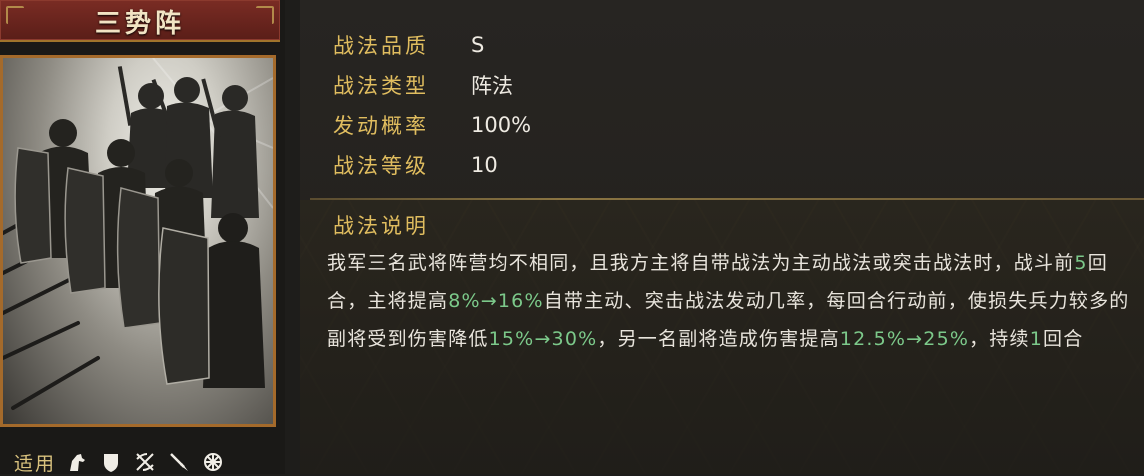 The image size is (1144, 476). I want to click on desc-highlight: 1, so click(1036, 339).